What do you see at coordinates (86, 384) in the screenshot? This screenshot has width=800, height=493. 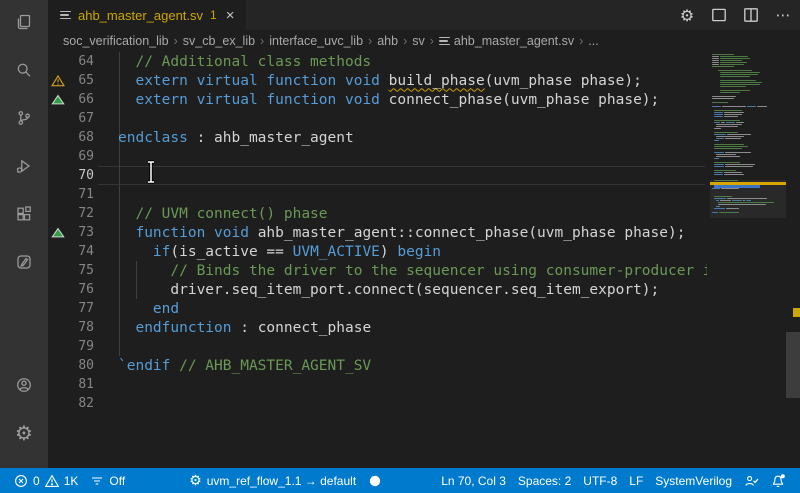 I see `line-number: 81` at bounding box center [86, 384].